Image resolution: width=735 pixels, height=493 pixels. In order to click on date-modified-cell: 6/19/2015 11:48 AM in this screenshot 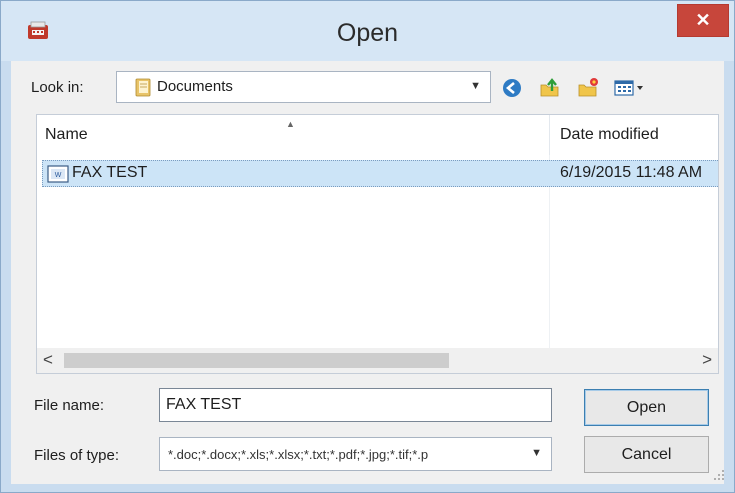, I will do `click(631, 172)`.